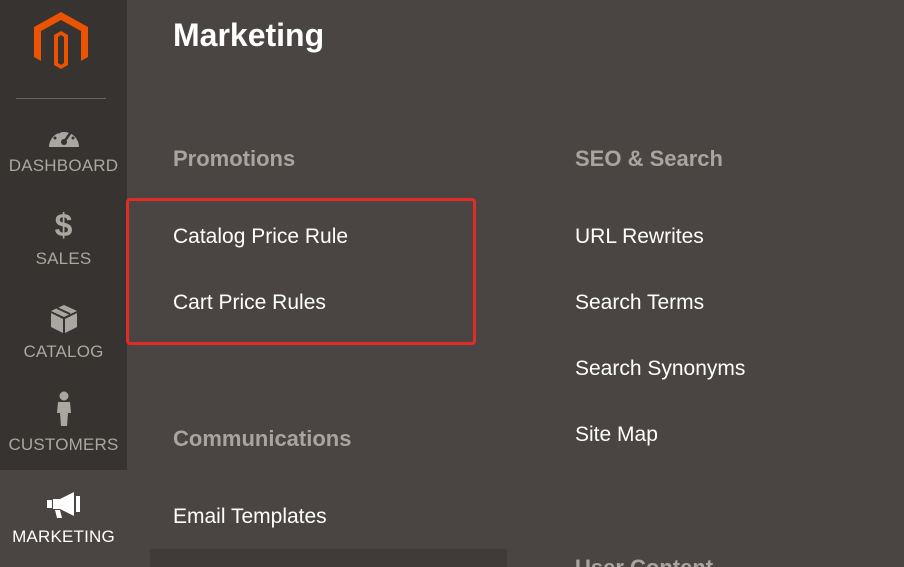 This screenshot has width=904, height=567. What do you see at coordinates (63, 258) in the screenshot?
I see `nav-label-sales: SALES` at bounding box center [63, 258].